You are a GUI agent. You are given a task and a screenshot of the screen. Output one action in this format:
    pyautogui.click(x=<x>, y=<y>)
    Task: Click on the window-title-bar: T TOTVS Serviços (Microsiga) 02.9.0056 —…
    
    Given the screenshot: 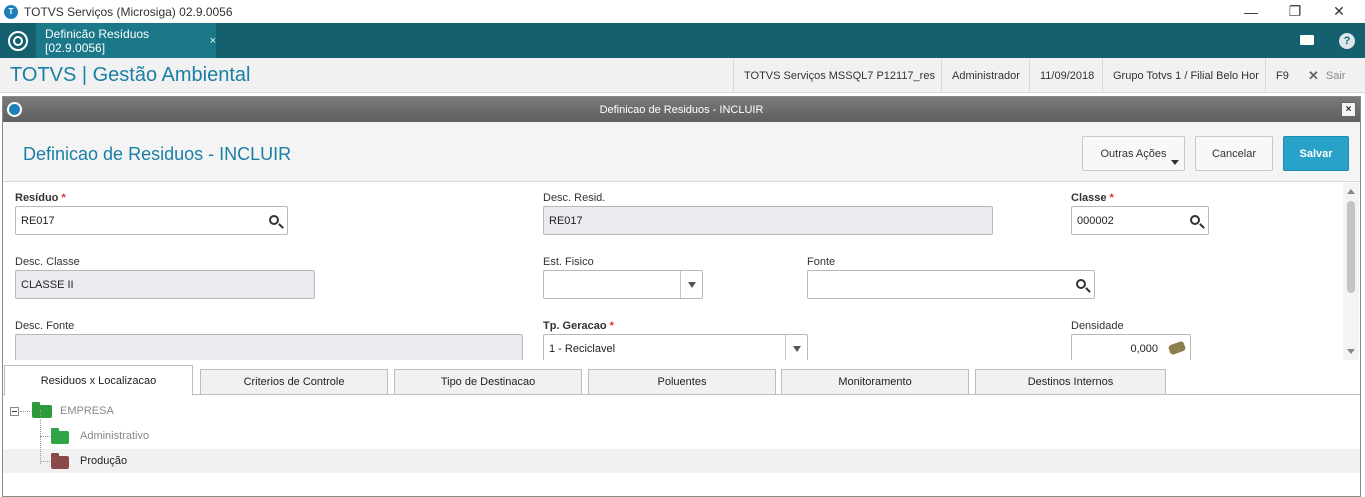 What is the action you would take?
    pyautogui.click(x=682, y=11)
    